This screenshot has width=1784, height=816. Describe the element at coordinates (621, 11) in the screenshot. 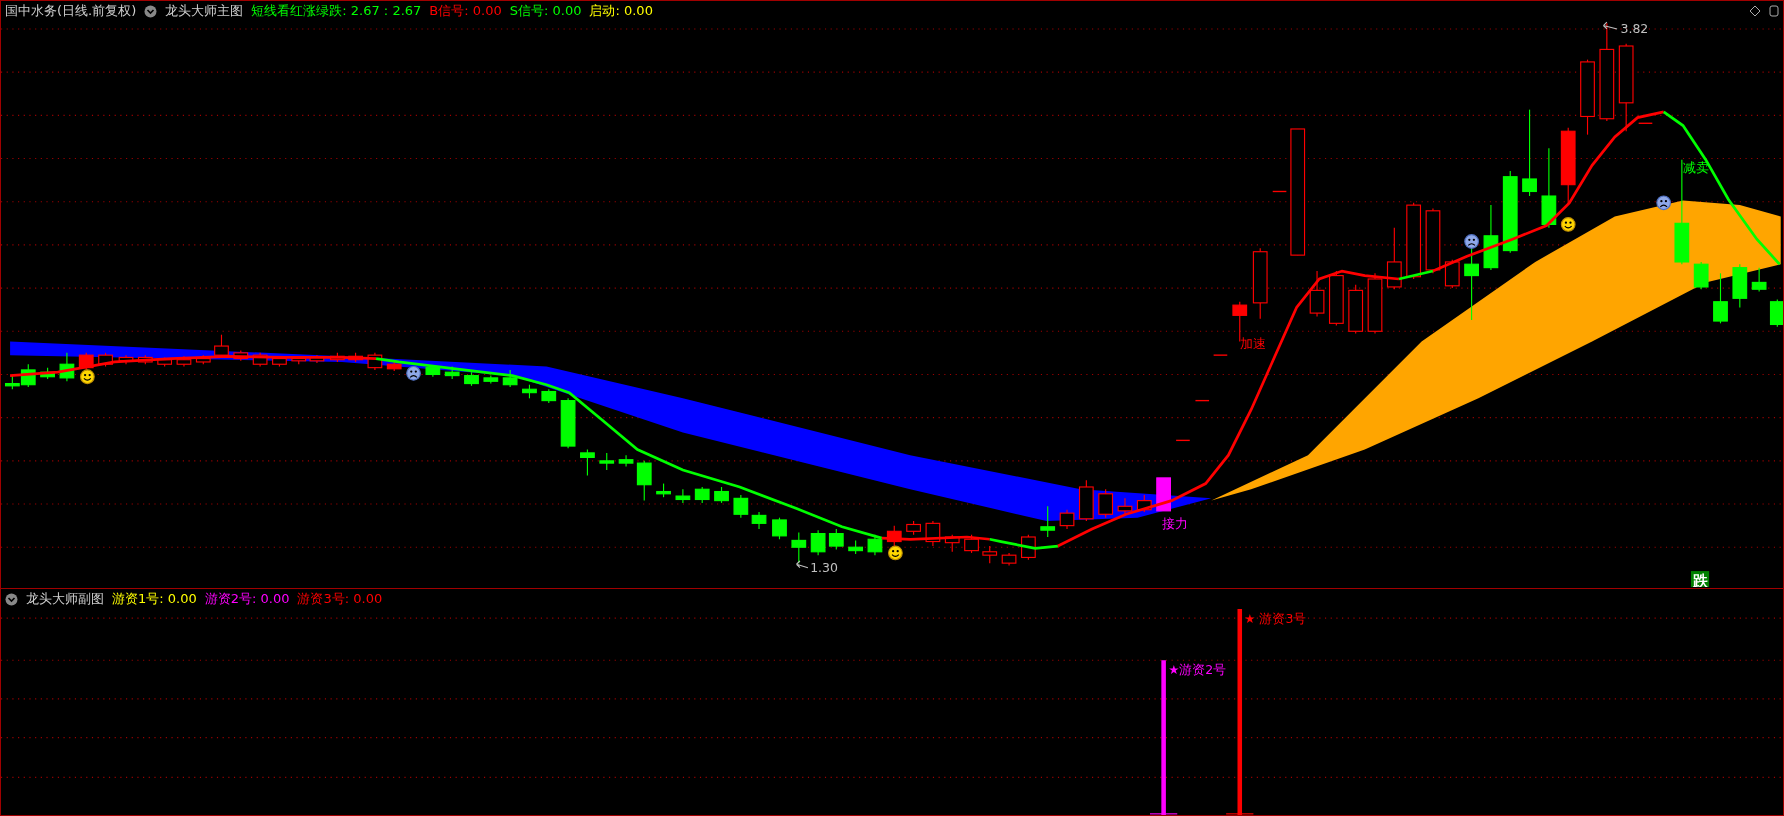

I see `indicator-value: 启动: 0.00` at that location.